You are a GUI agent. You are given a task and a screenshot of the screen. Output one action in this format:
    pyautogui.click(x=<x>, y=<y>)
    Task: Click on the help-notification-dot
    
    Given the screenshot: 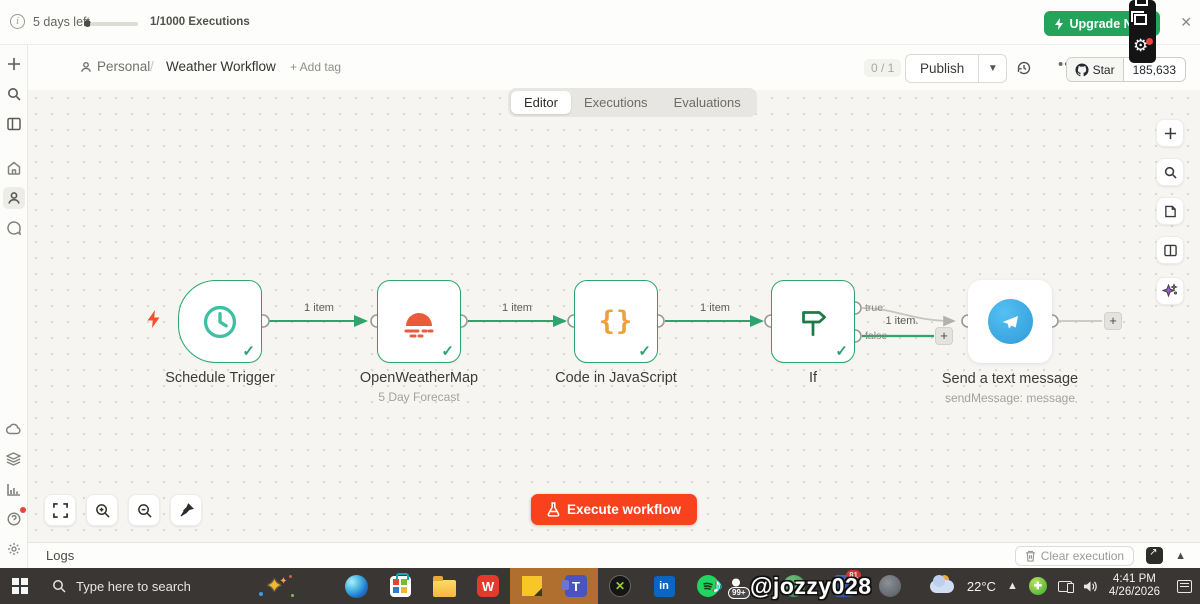 What is the action you would take?
    pyautogui.click(x=22, y=510)
    